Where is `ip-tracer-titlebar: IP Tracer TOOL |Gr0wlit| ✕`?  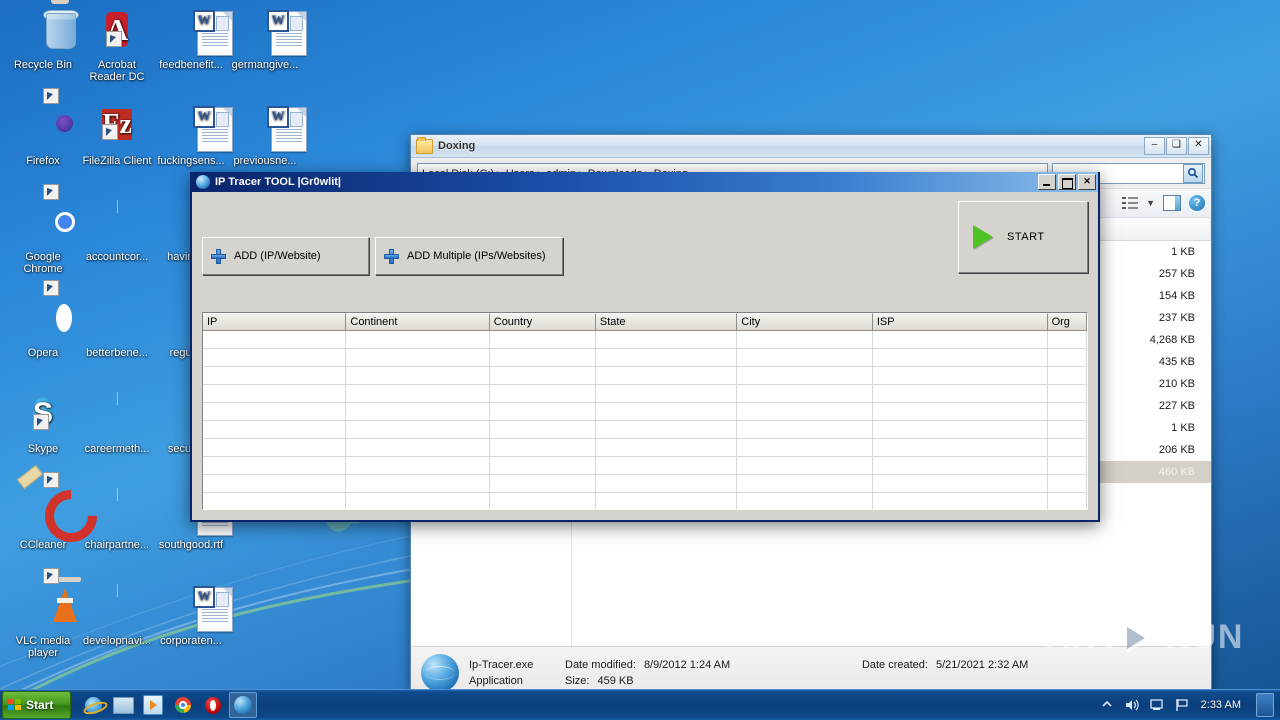
ip-tracer-titlebar: IP Tracer TOOL |Gr0wlit| ✕ is located at coordinates (645, 182).